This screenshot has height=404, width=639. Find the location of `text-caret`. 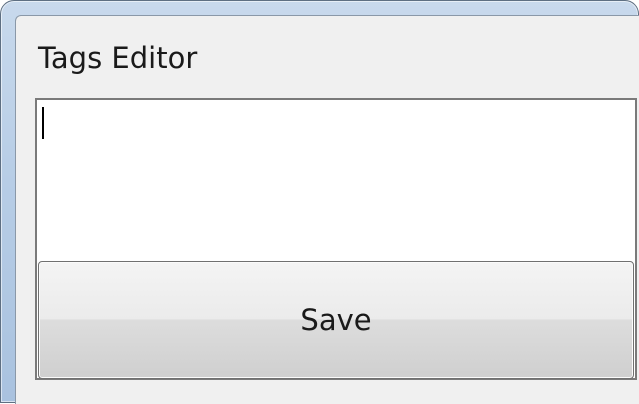

text-caret is located at coordinates (43, 123).